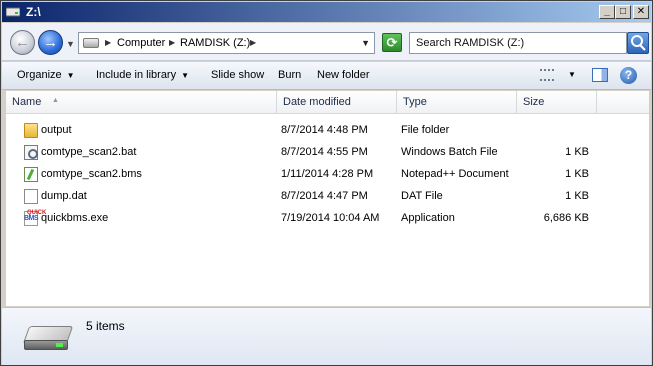  I want to click on file-date: 8/7/2014 4:48 PM, so click(324, 130).